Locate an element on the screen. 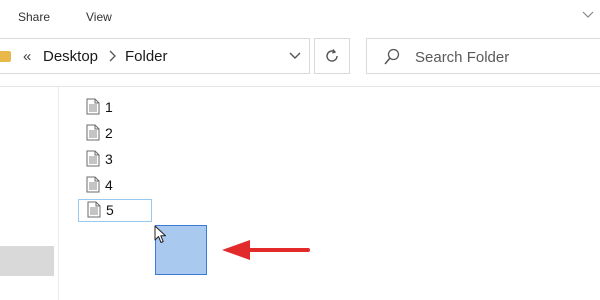 The image size is (600, 300). file-name: 1 is located at coordinates (109, 107).